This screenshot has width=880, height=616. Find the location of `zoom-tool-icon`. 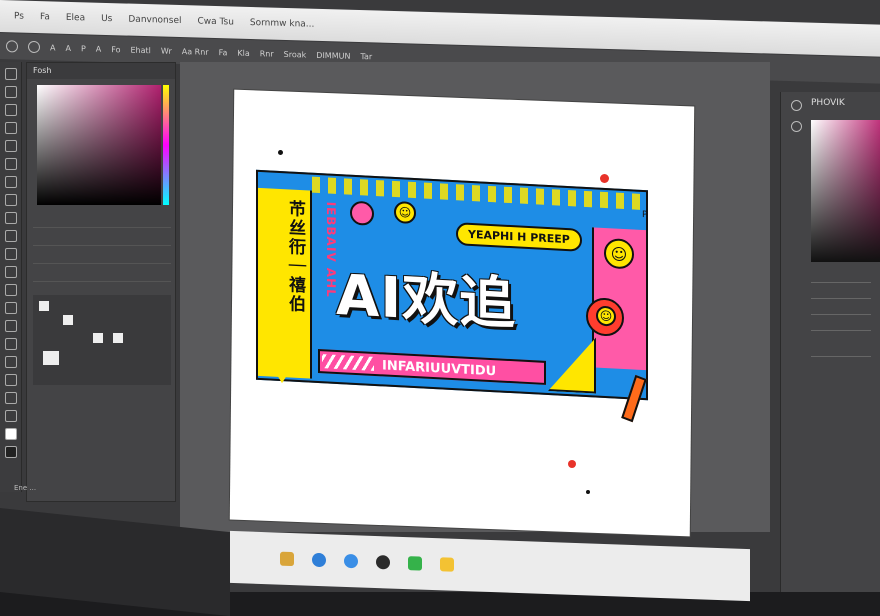

zoom-tool-icon is located at coordinates (10, 416).